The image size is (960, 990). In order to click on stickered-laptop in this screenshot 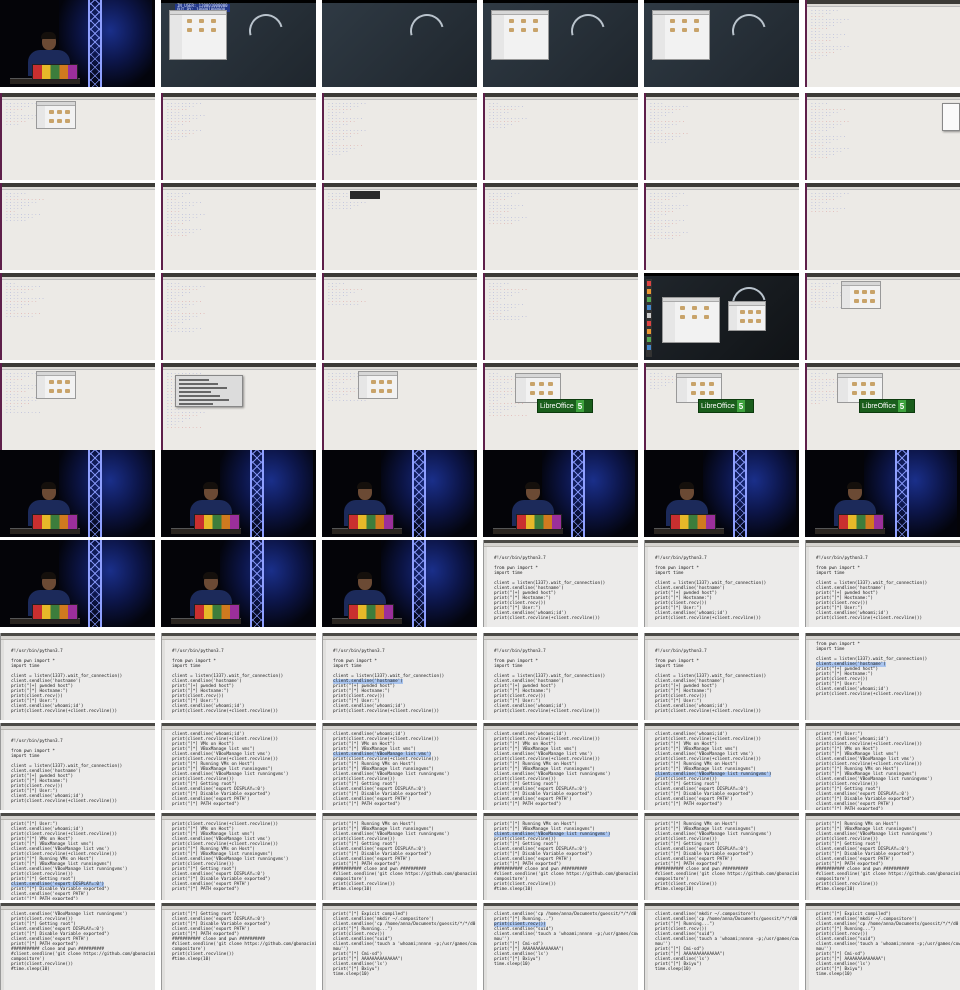, I will do `click(55, 522)`.